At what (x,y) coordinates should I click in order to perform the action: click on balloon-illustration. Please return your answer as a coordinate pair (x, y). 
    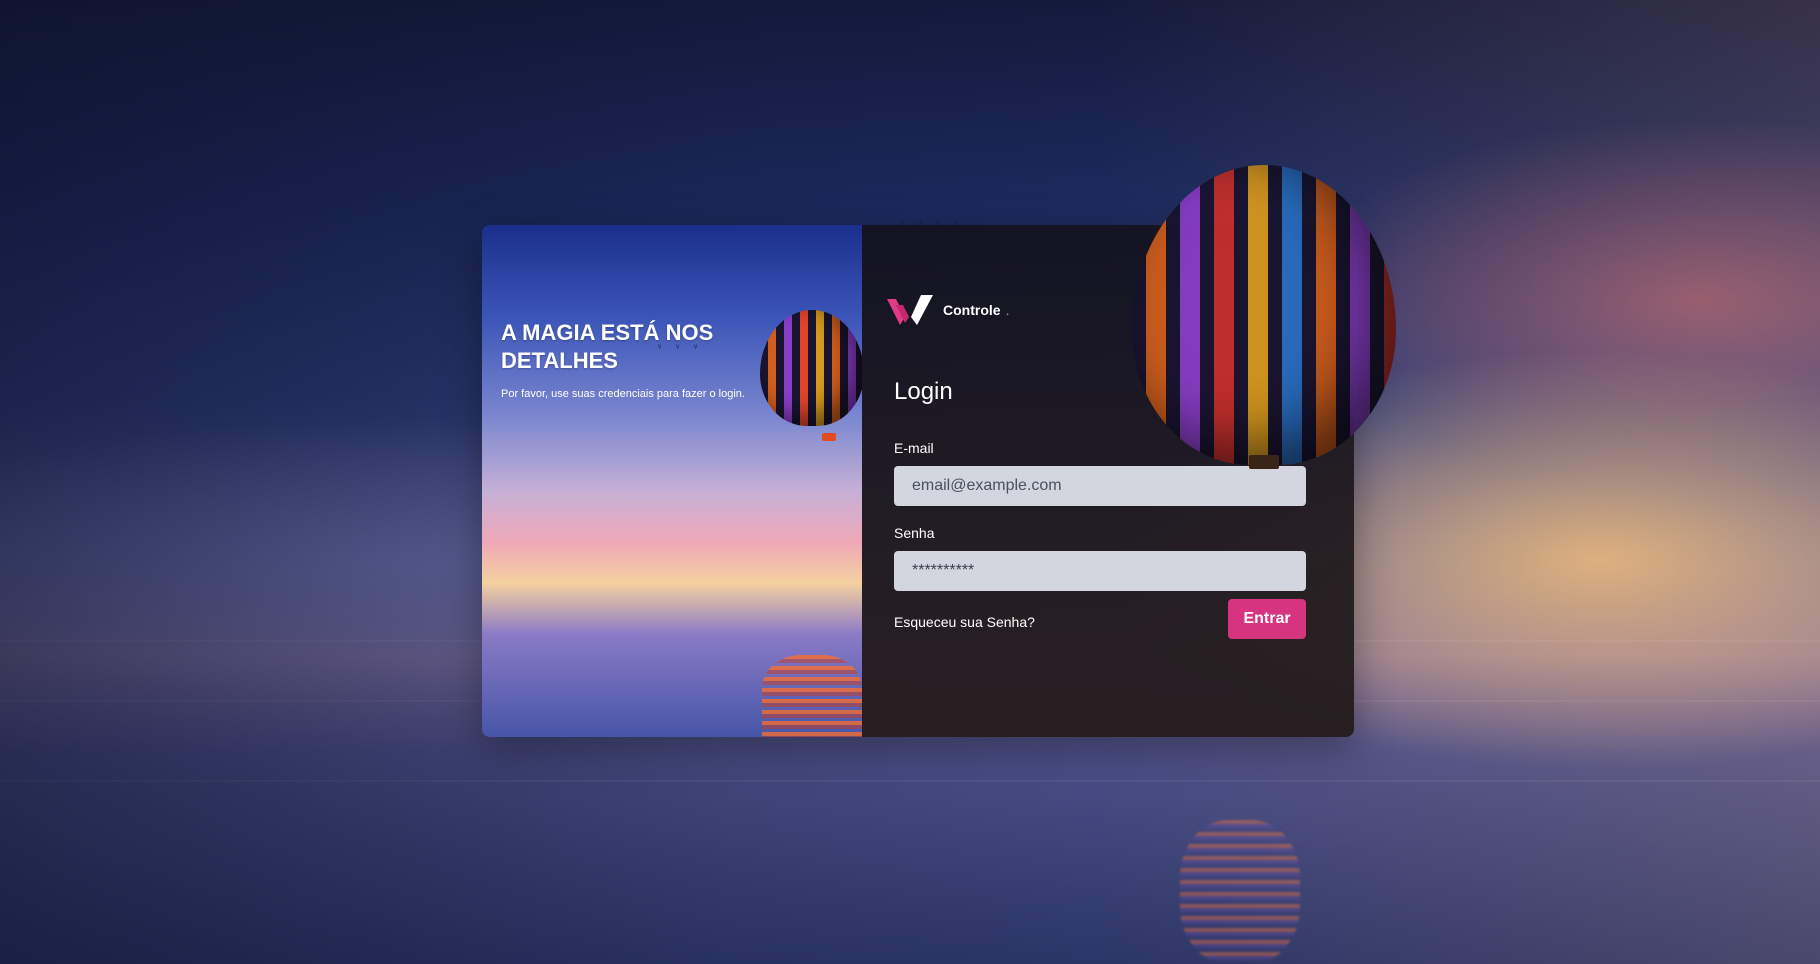
    Looking at the image, I should click on (811, 368).